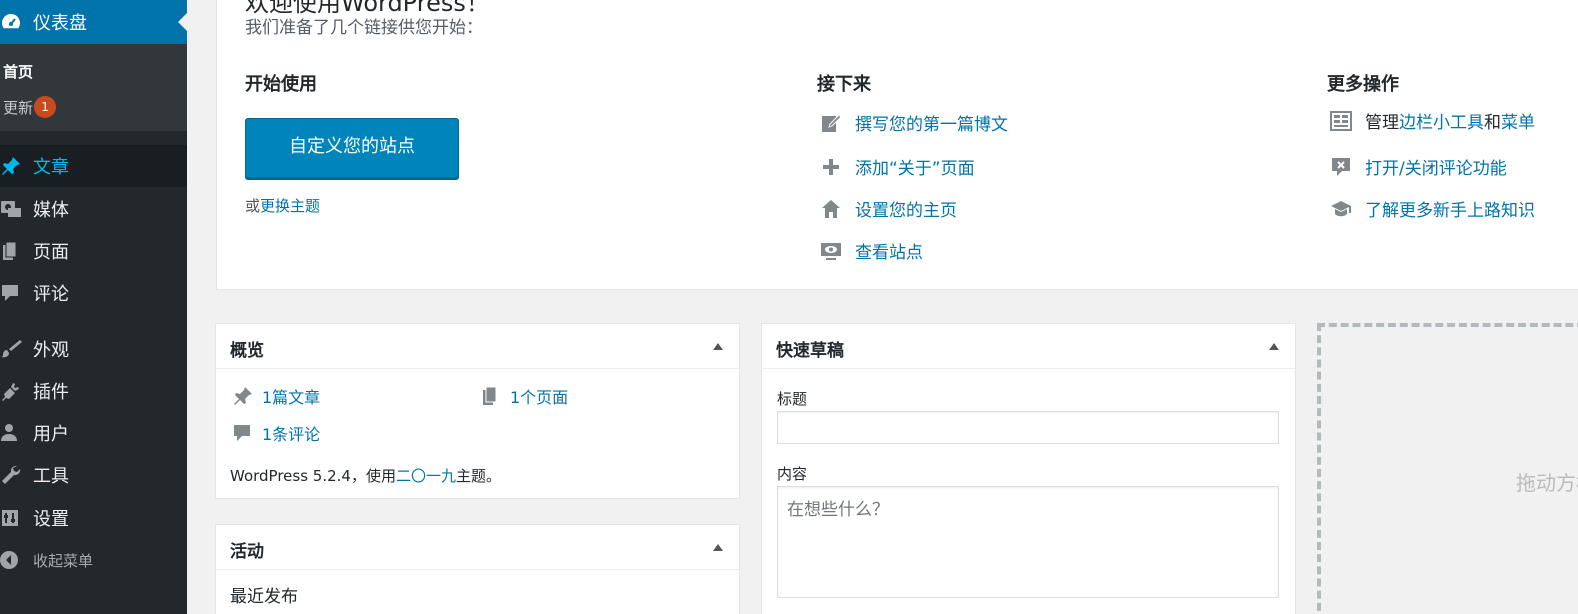 The width and height of the screenshot is (1578, 614). What do you see at coordinates (291, 396) in the screenshot?
I see `posts-count-link: 1篇文章` at bounding box center [291, 396].